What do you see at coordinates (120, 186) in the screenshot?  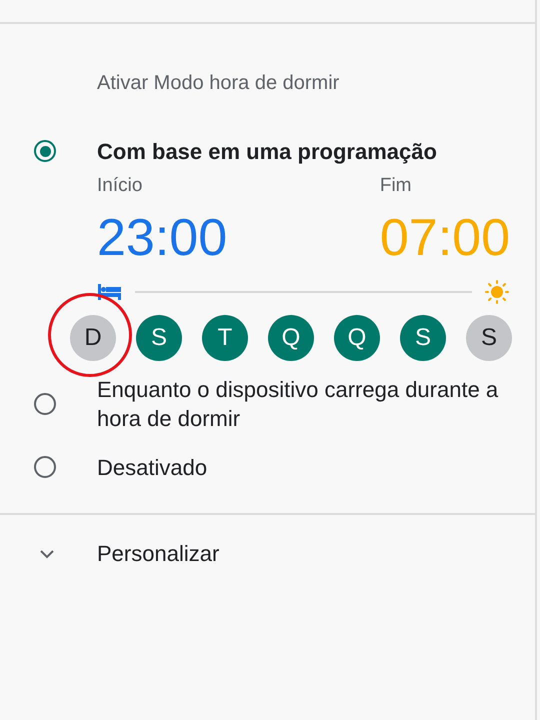 I see `start-label: Início` at bounding box center [120, 186].